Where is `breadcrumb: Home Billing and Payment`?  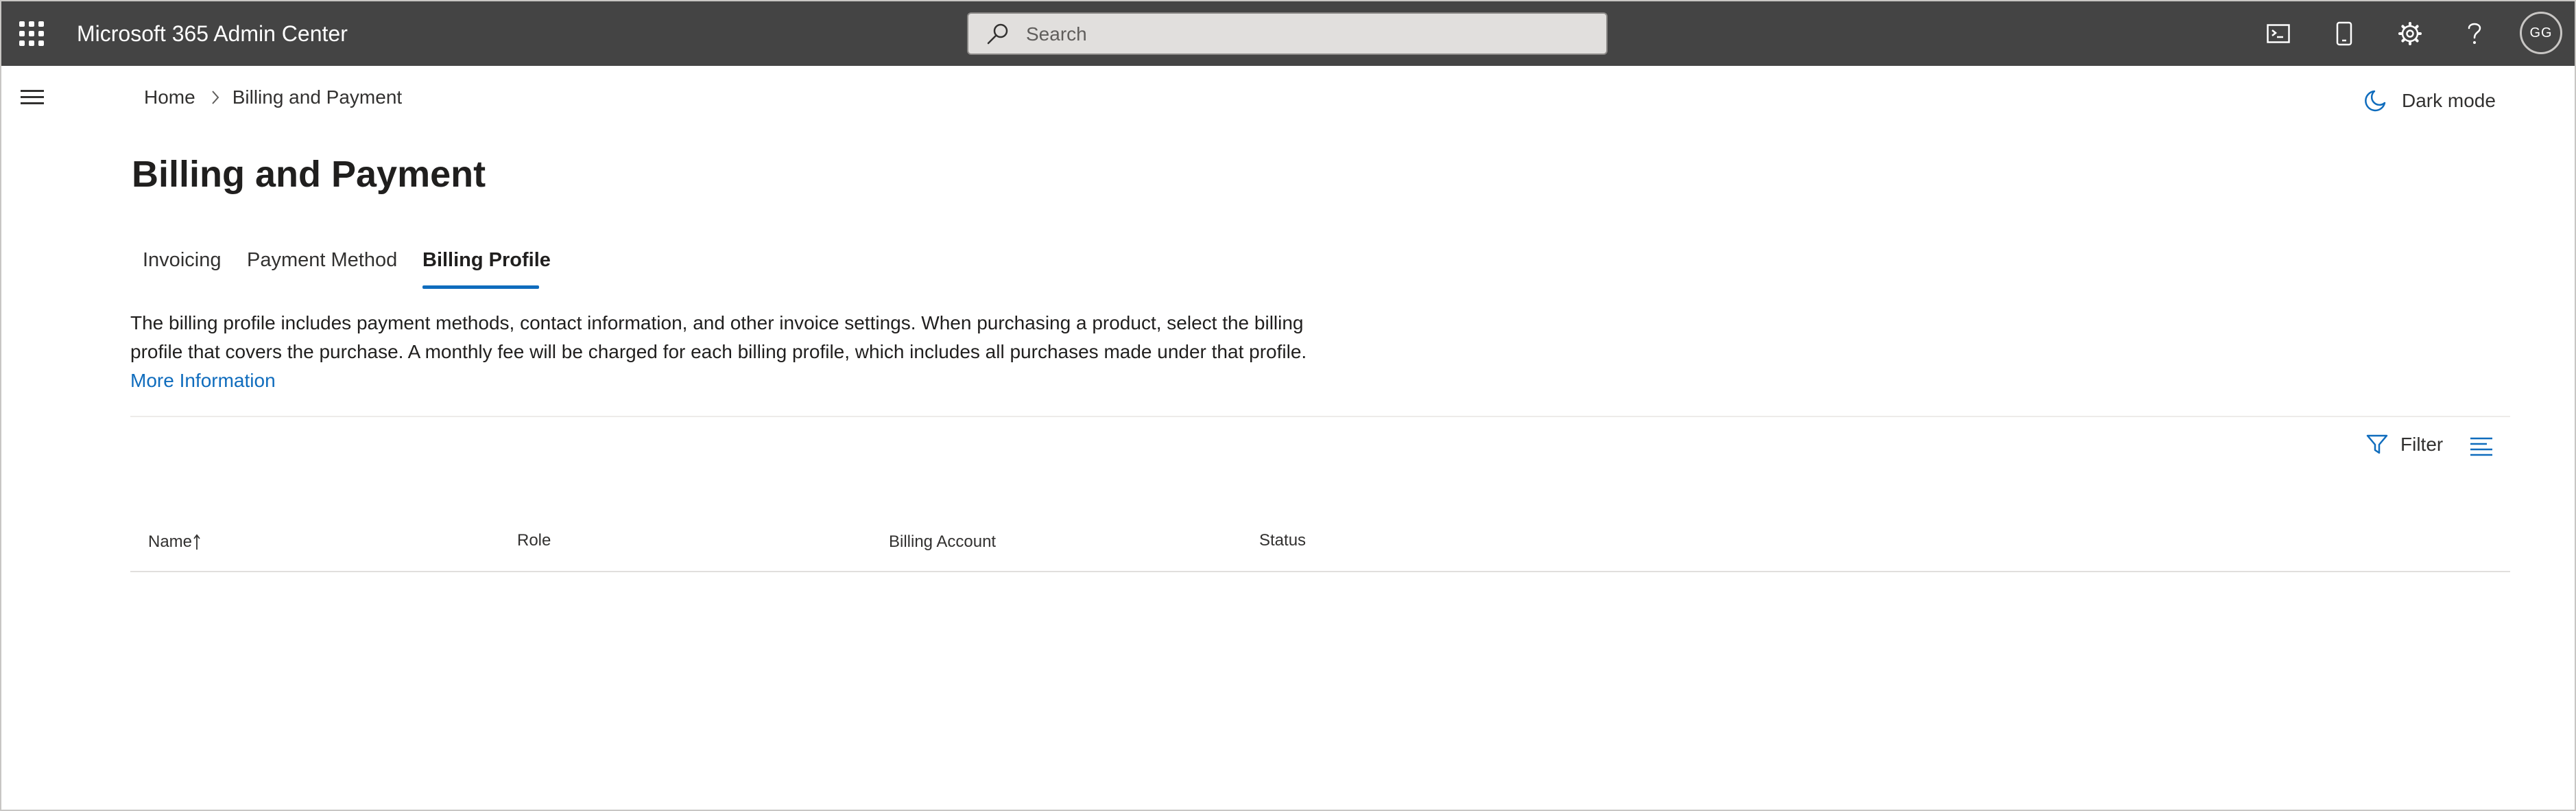
breadcrumb: Home Billing and Payment is located at coordinates (273, 98).